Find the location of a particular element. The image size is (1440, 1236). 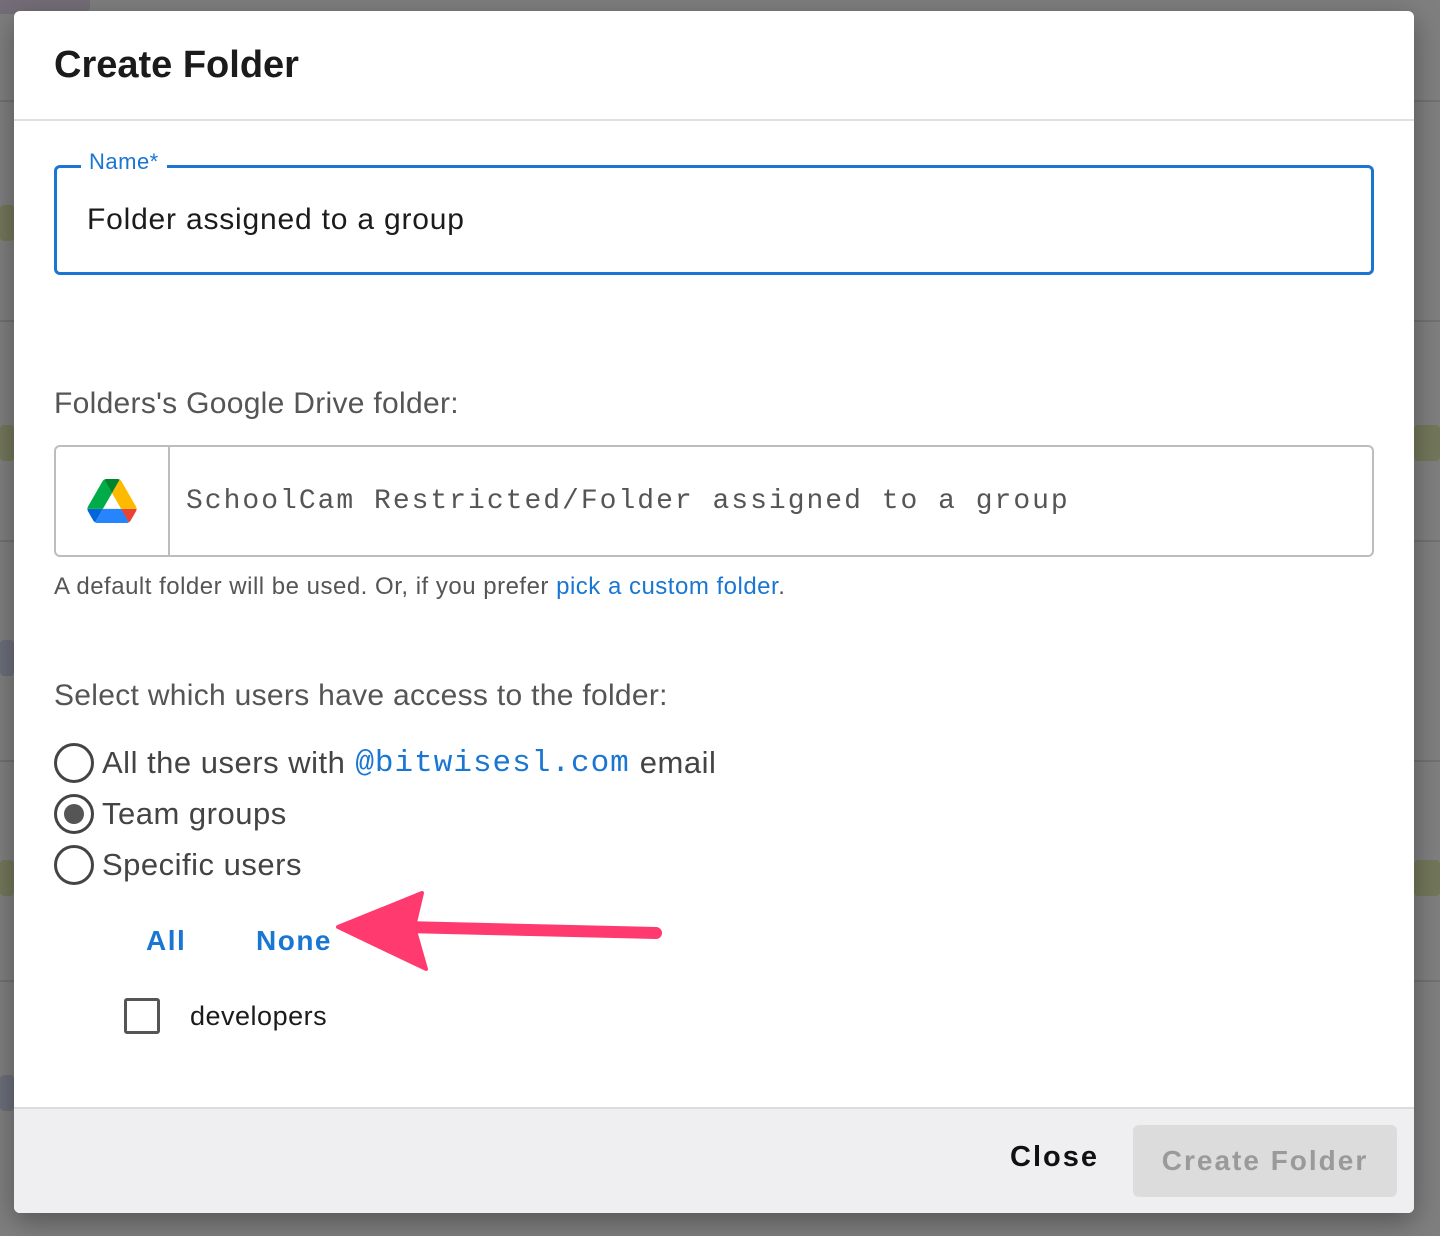

dialog-footer: Close Create Folder is located at coordinates (714, 1160).